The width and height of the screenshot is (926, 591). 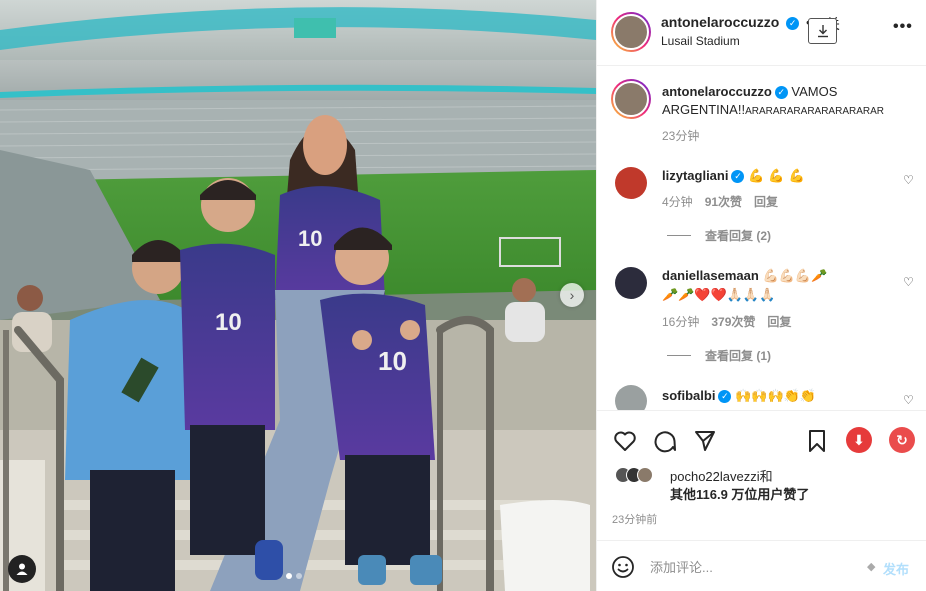 I want to click on author-username: antonelaroccuzzo, so click(x=720, y=22).